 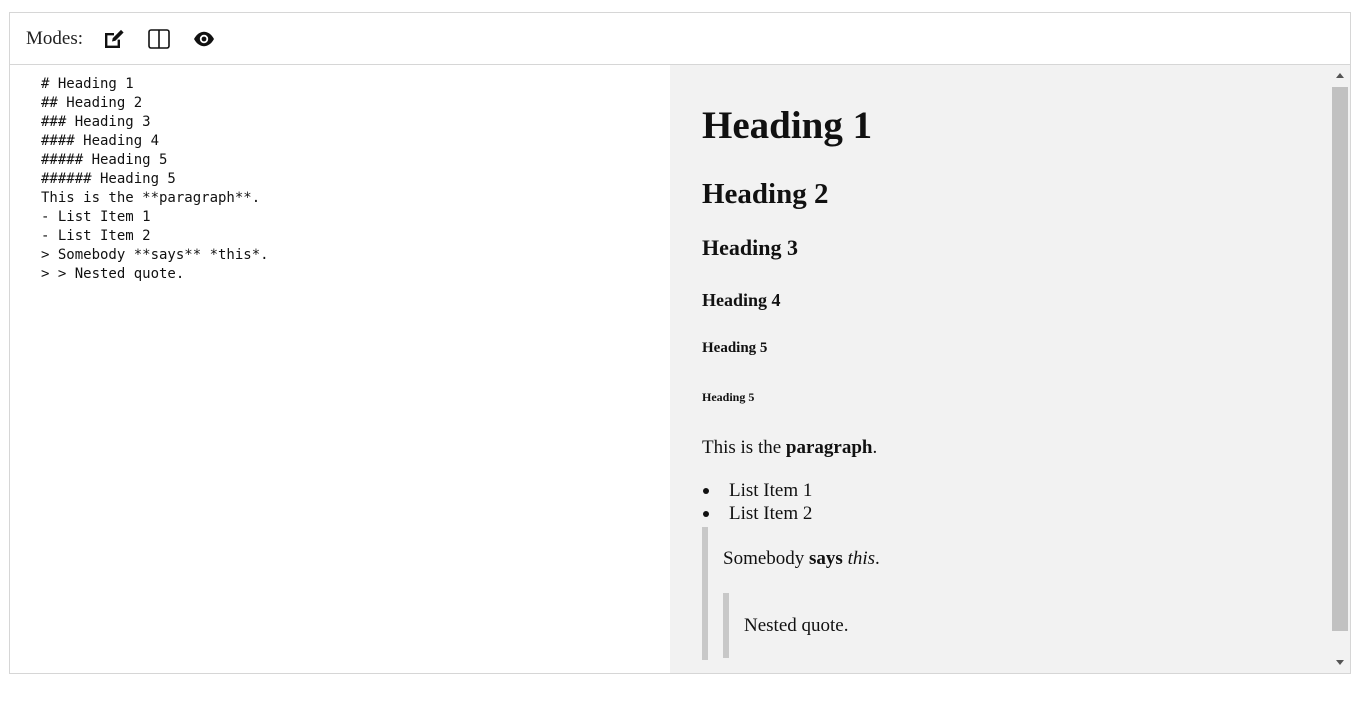 What do you see at coordinates (151, 198) in the screenshot?
I see `source-line: This is the **paragraph**.` at bounding box center [151, 198].